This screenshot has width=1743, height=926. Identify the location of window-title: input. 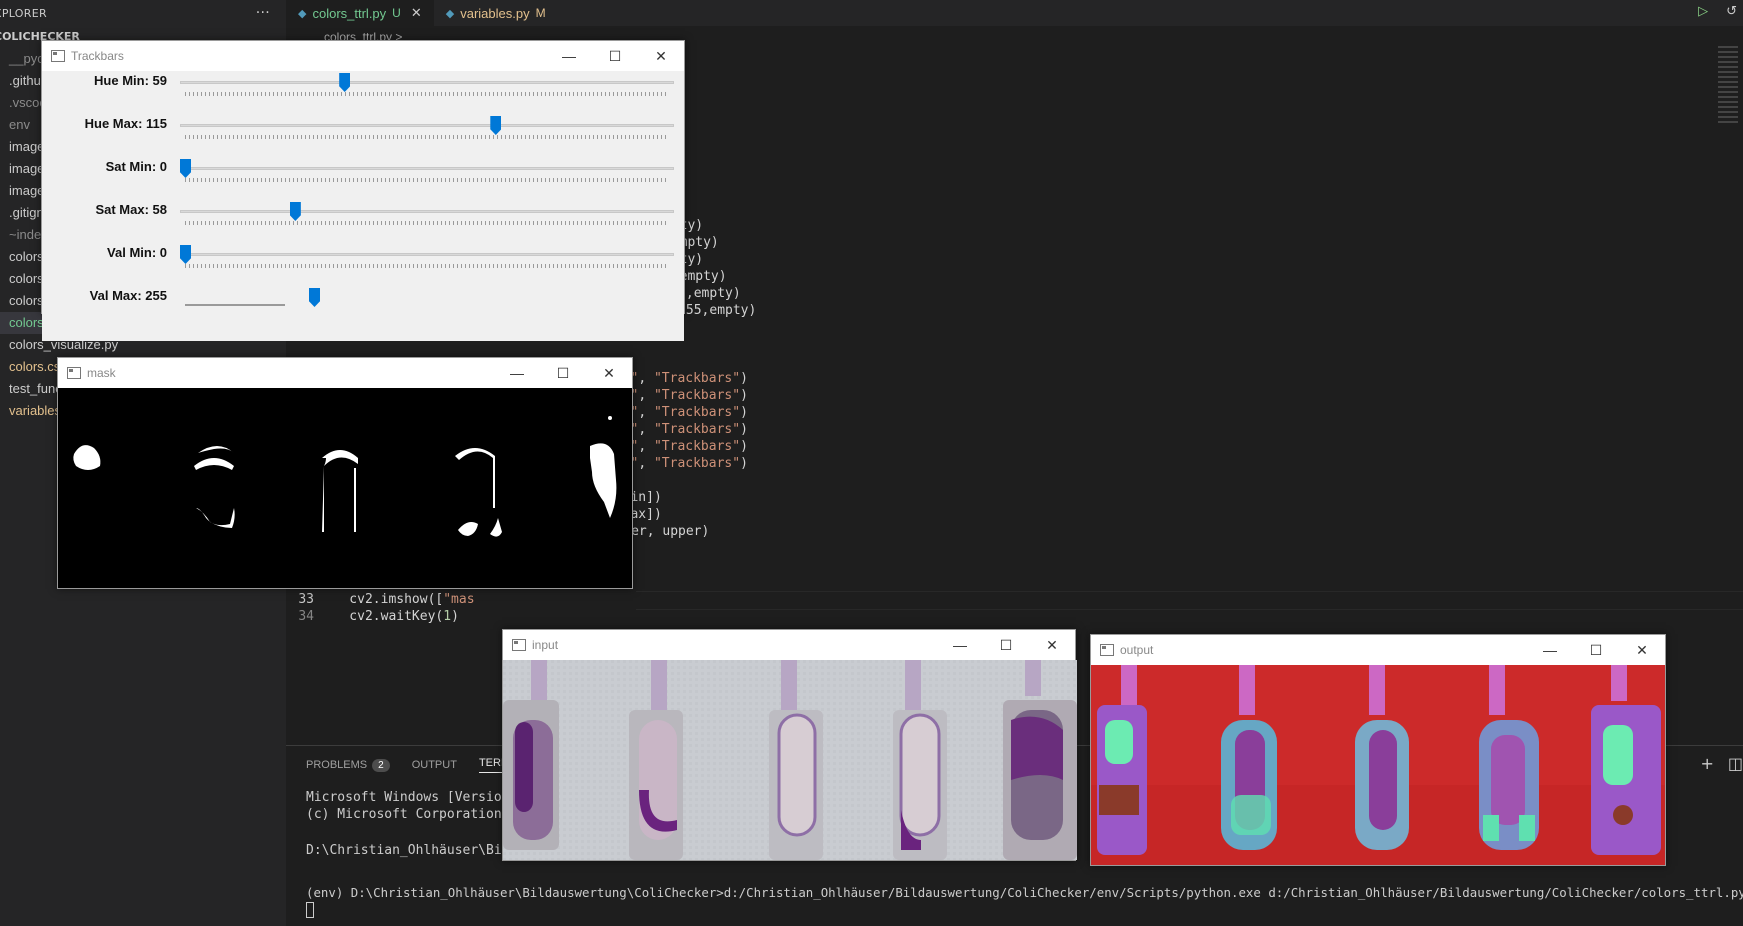
(545, 645).